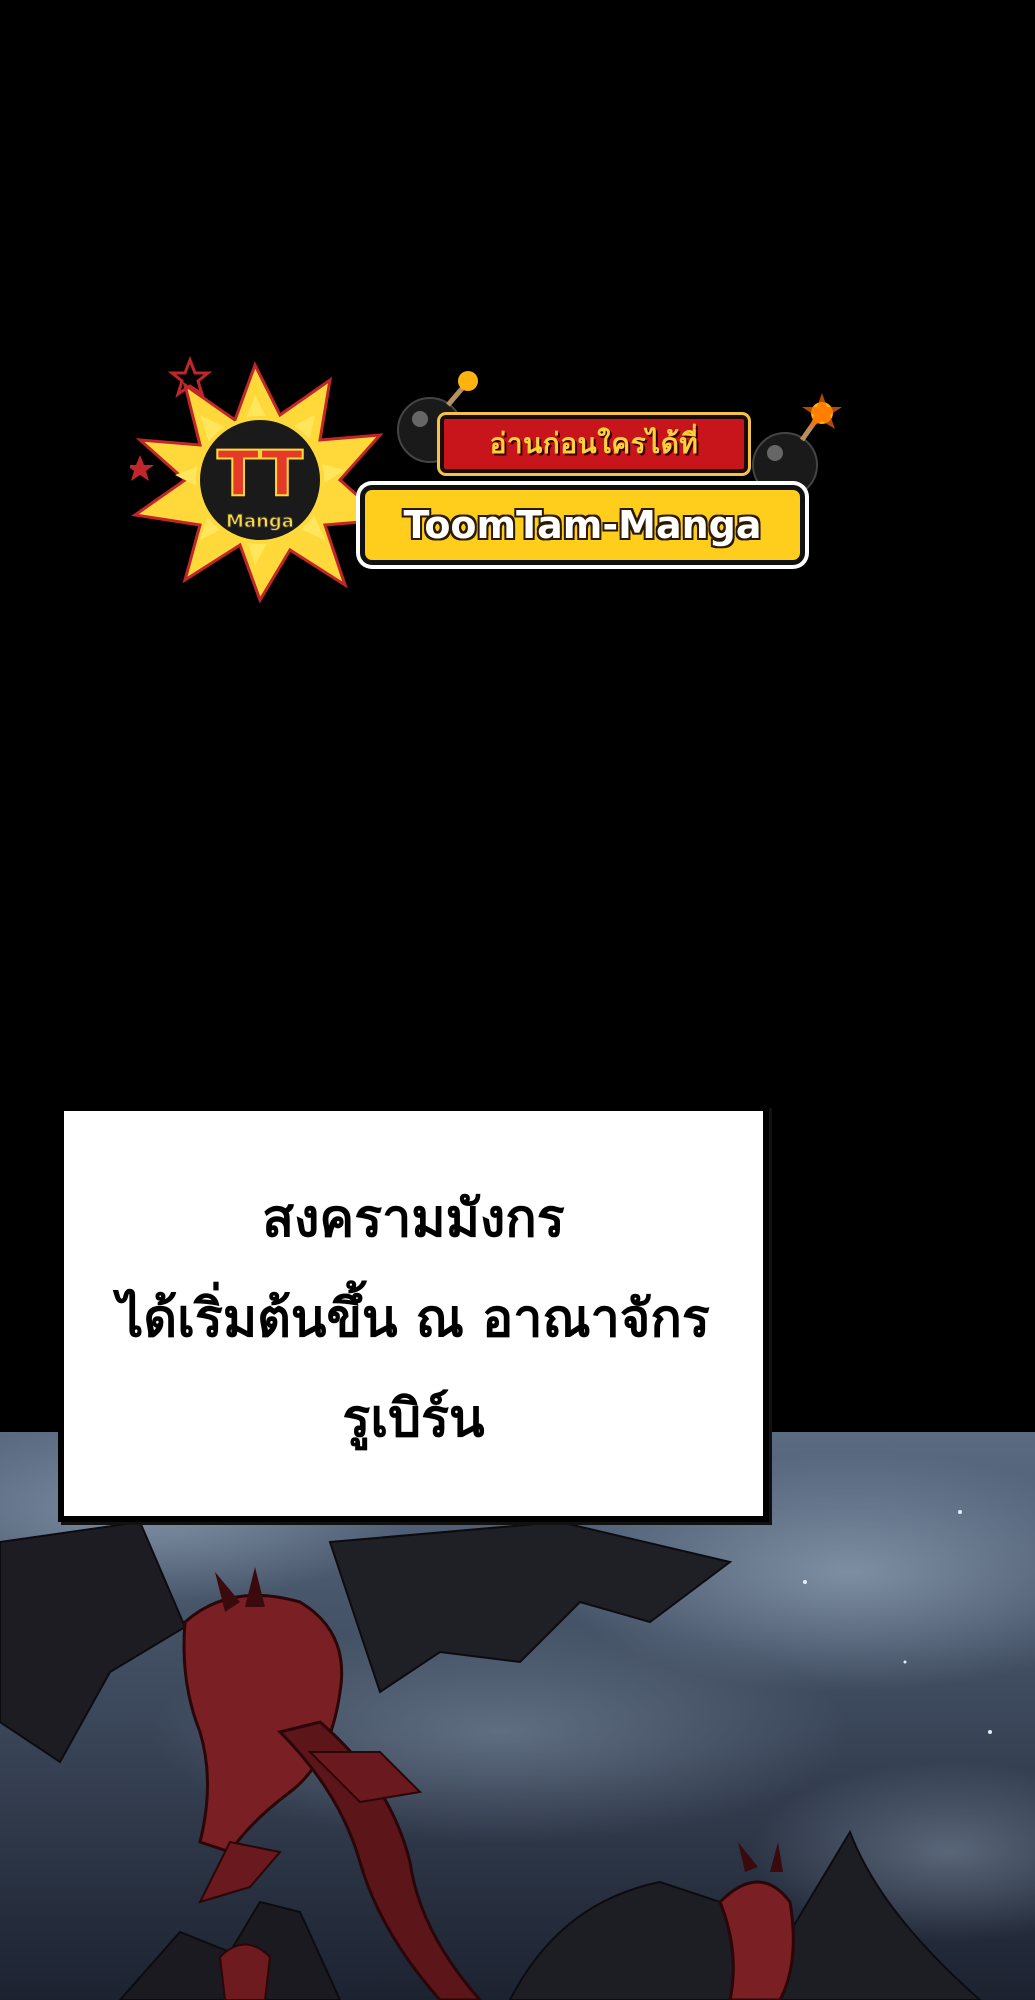 The image size is (1035, 2000). I want to click on site-logo: TT Manga, so click(495, 480).